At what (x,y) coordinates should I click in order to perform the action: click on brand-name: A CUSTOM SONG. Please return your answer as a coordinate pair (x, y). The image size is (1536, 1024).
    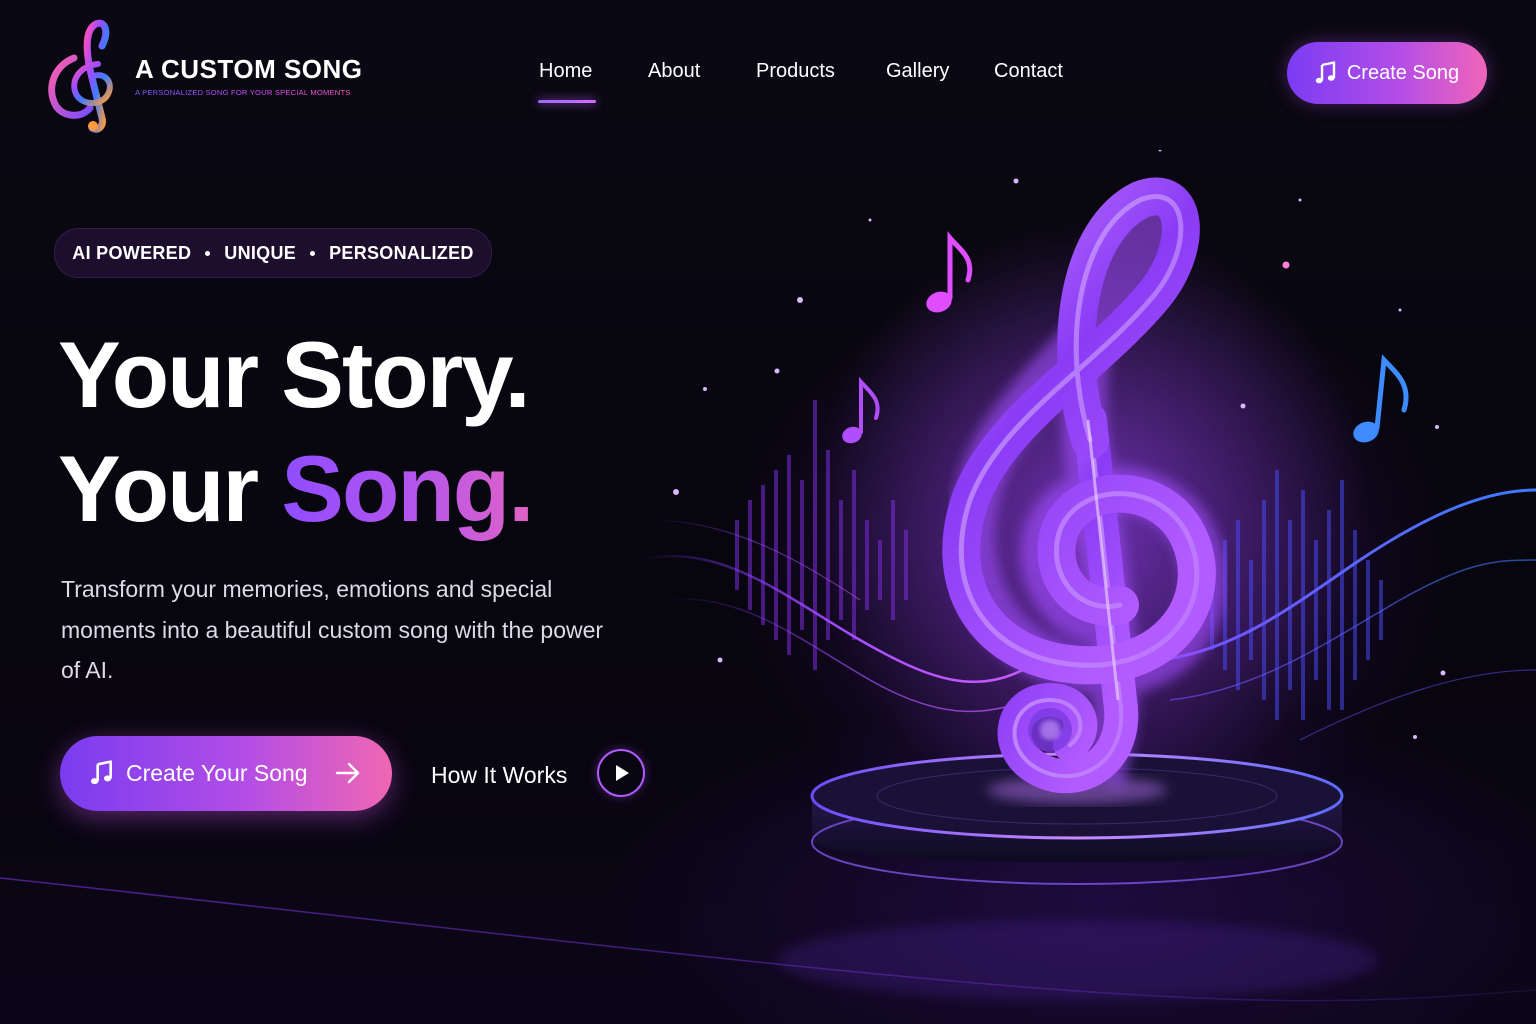
    Looking at the image, I should click on (249, 69).